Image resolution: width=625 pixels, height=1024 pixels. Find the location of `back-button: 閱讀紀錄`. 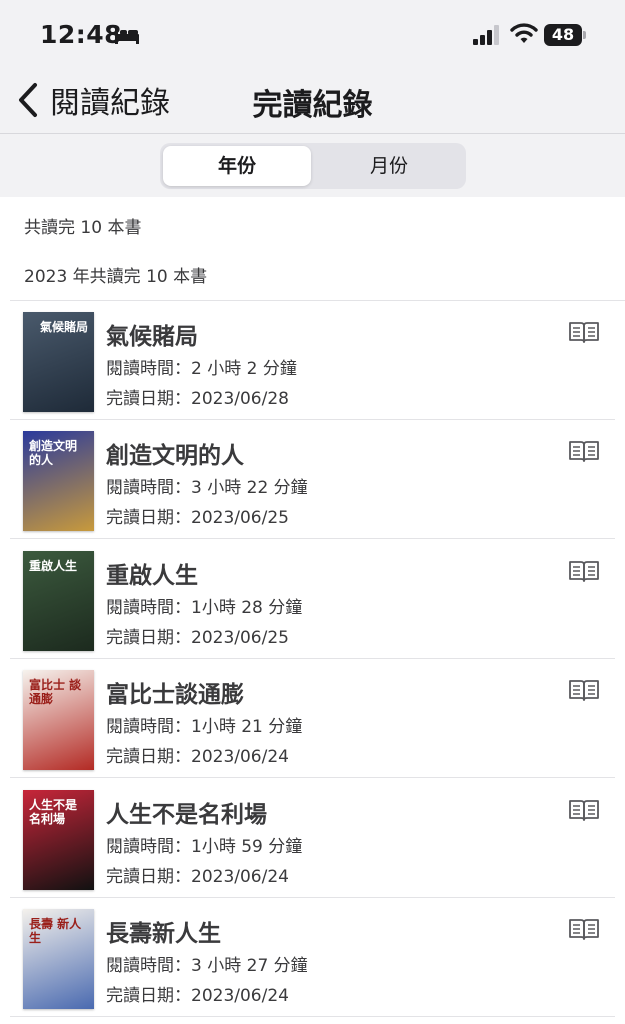

back-button: 閱讀紀錄 is located at coordinates (93, 100).